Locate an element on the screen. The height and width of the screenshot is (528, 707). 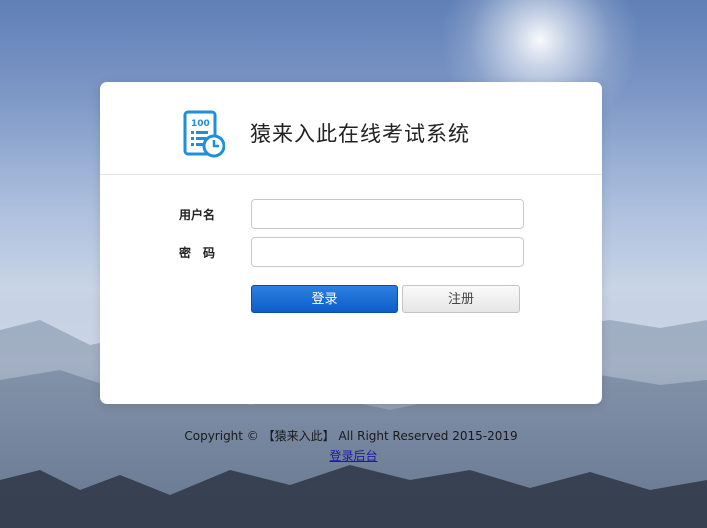
password-label: 密码 is located at coordinates (203, 253).